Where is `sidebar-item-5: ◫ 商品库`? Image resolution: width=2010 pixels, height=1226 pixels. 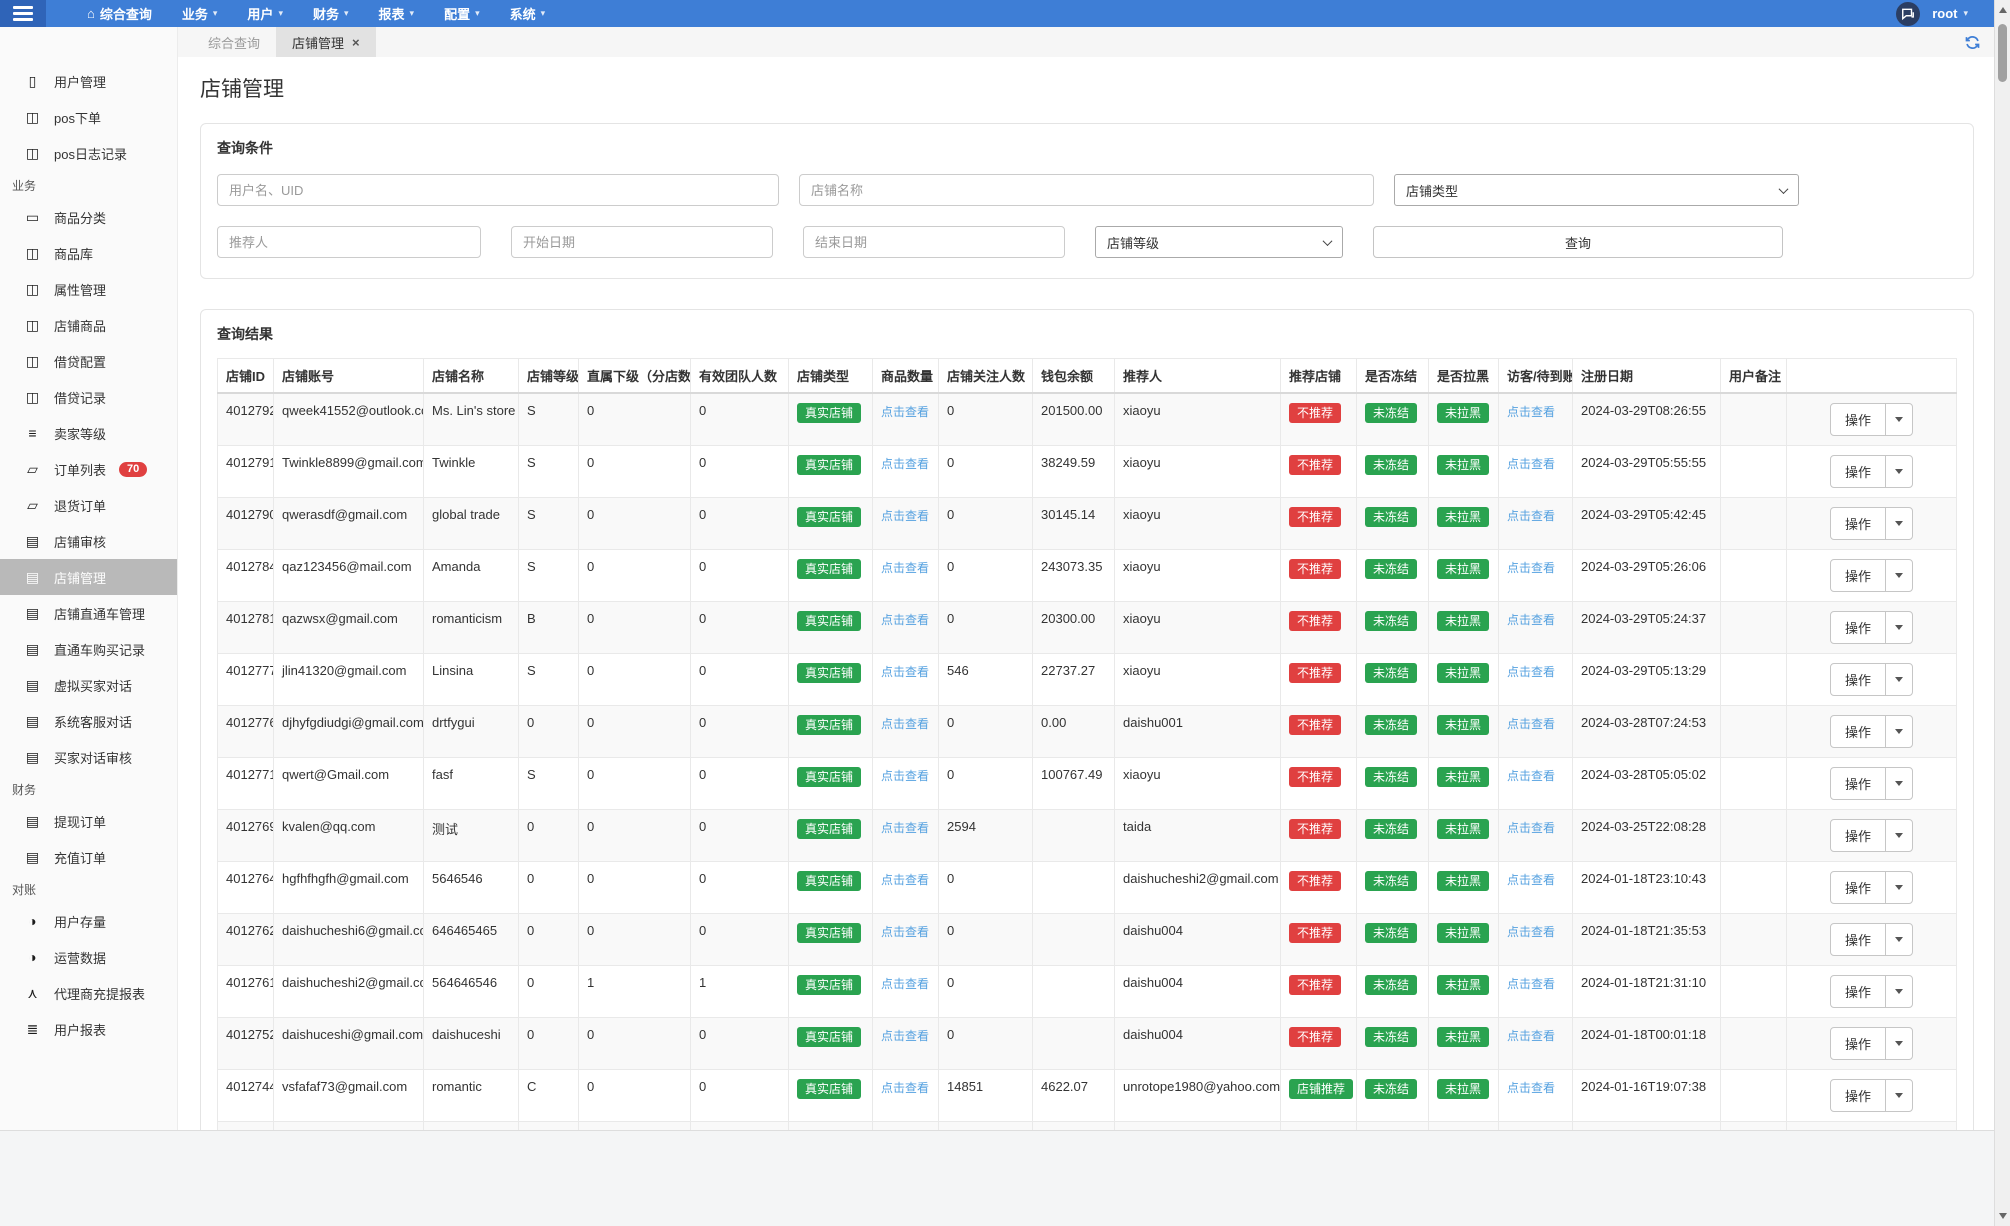
sidebar-item-5: ◫ 商品库 is located at coordinates (88, 253).